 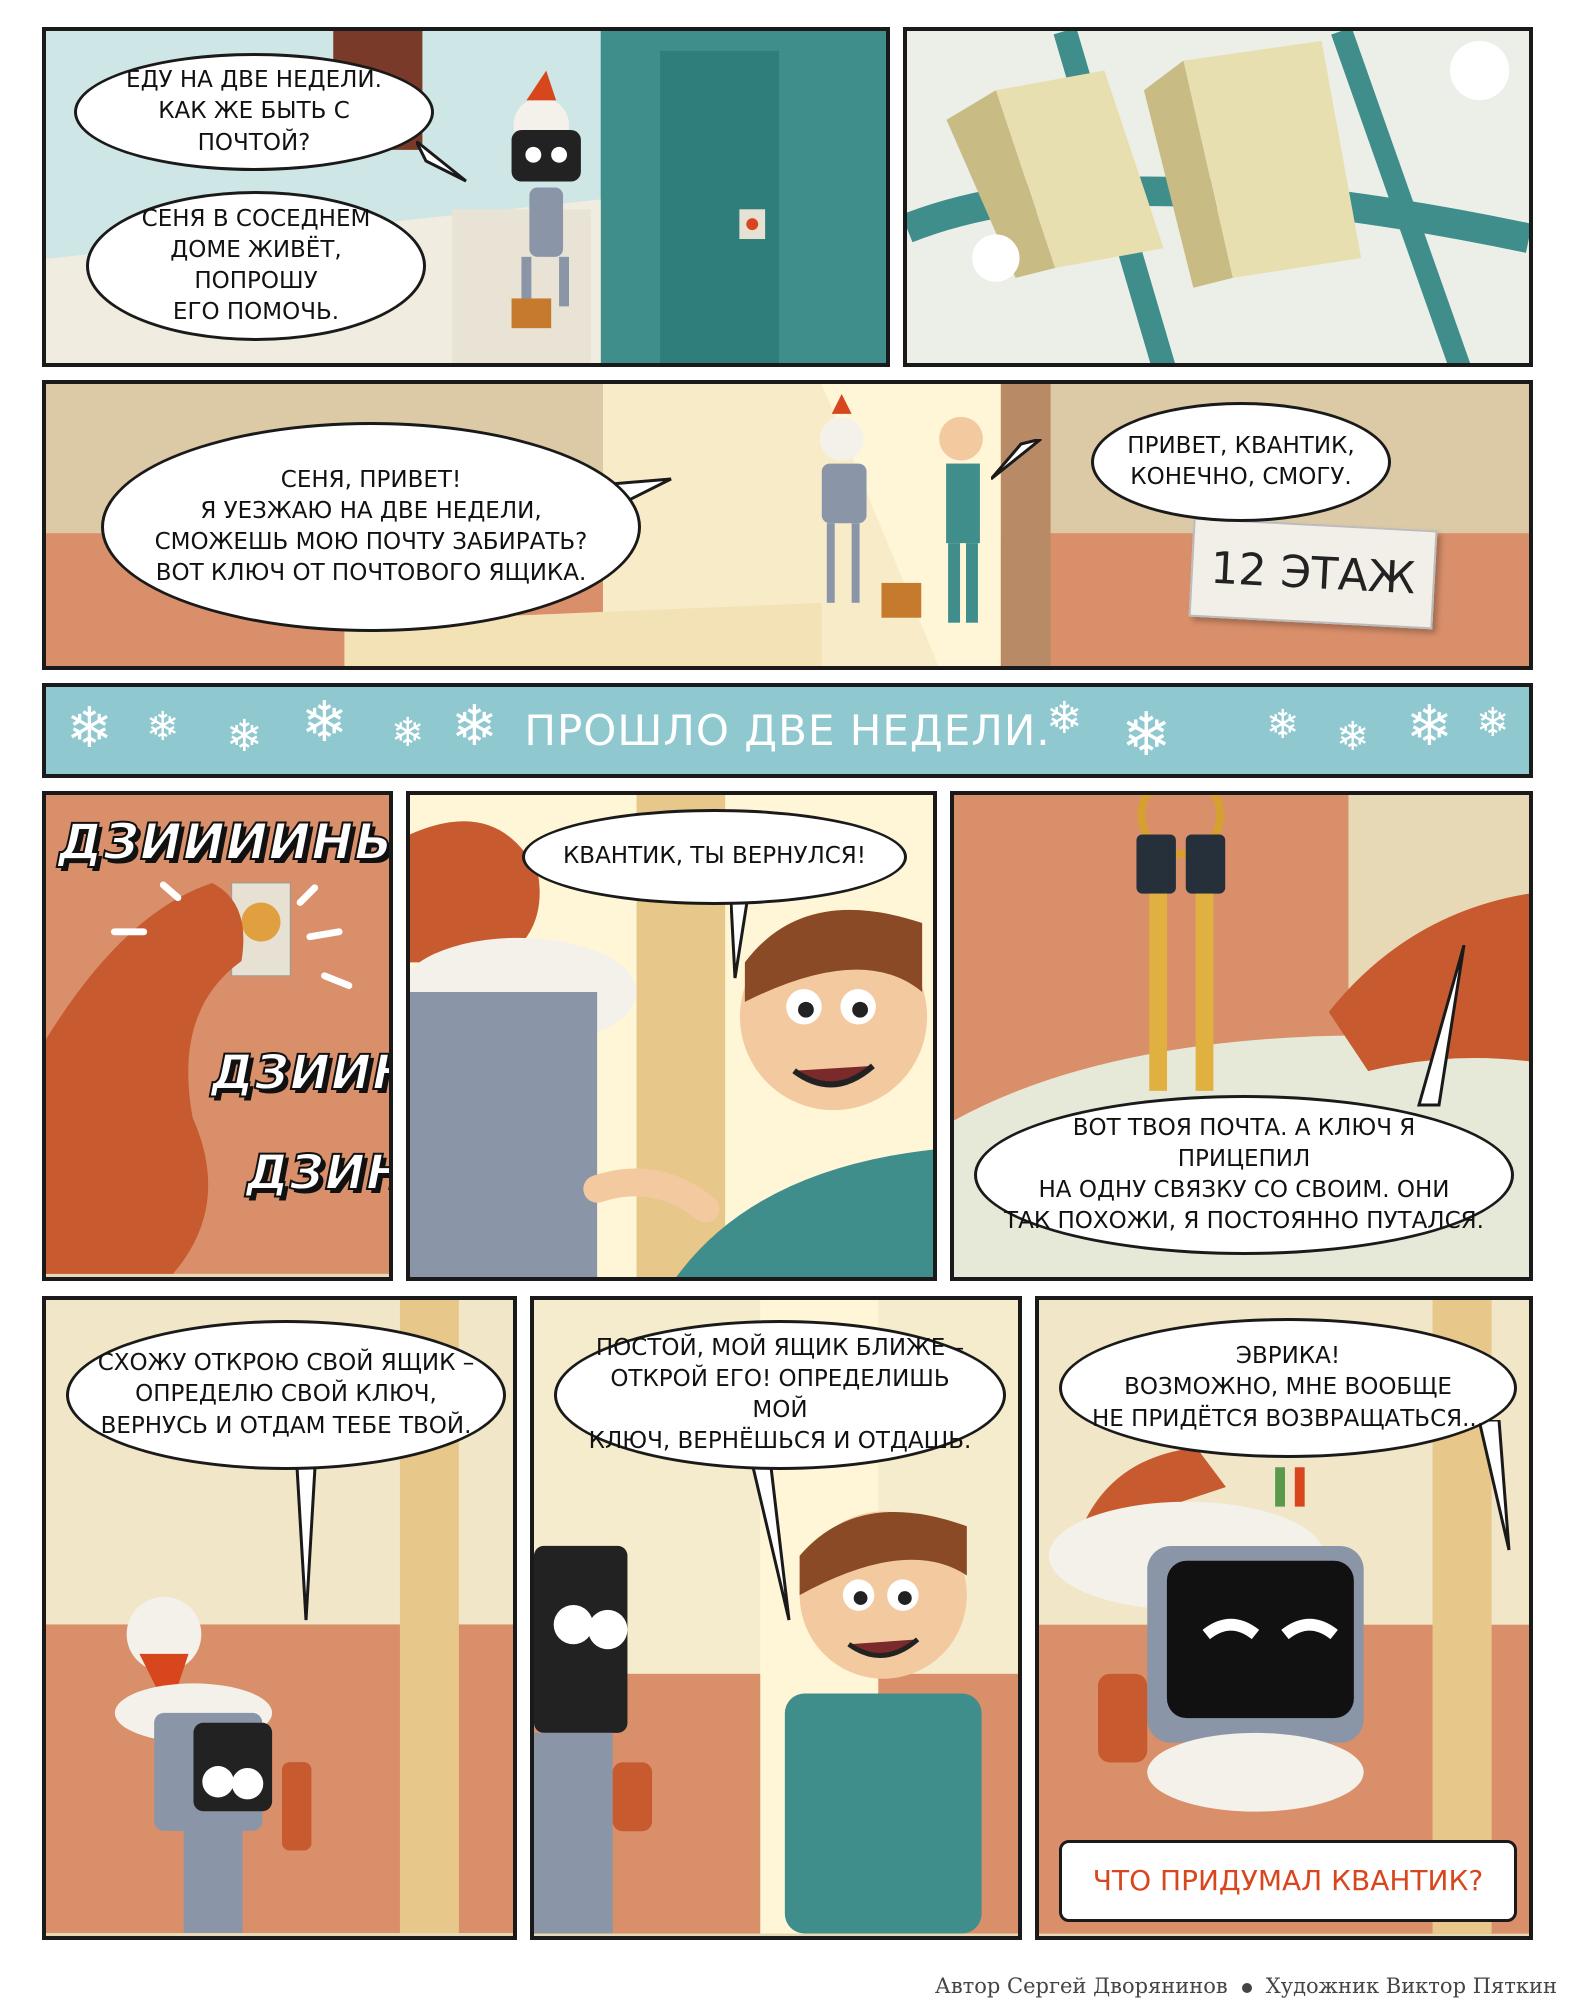 I want to click on question-caption: Что придумал Квантик?, so click(x=1288, y=1881).